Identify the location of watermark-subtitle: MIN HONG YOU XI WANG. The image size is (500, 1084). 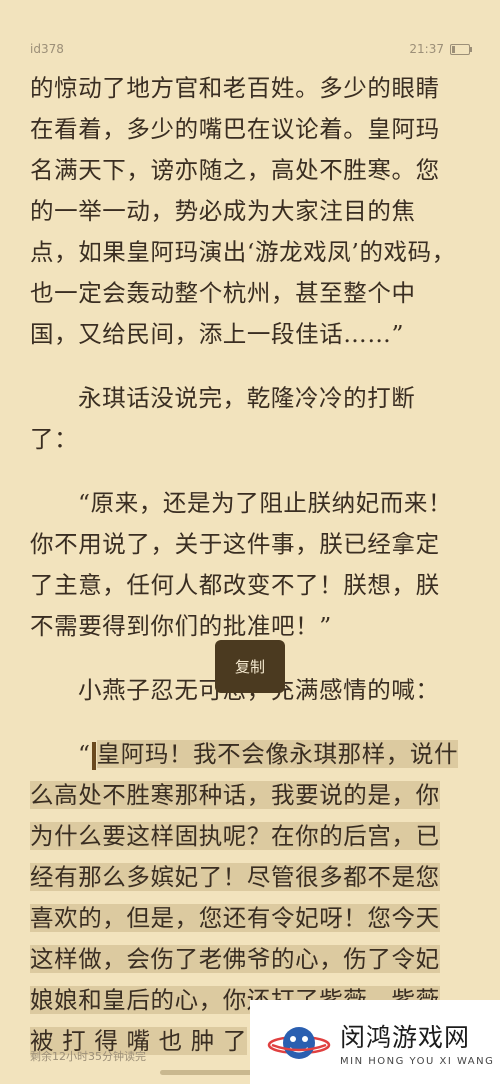
(417, 1061).